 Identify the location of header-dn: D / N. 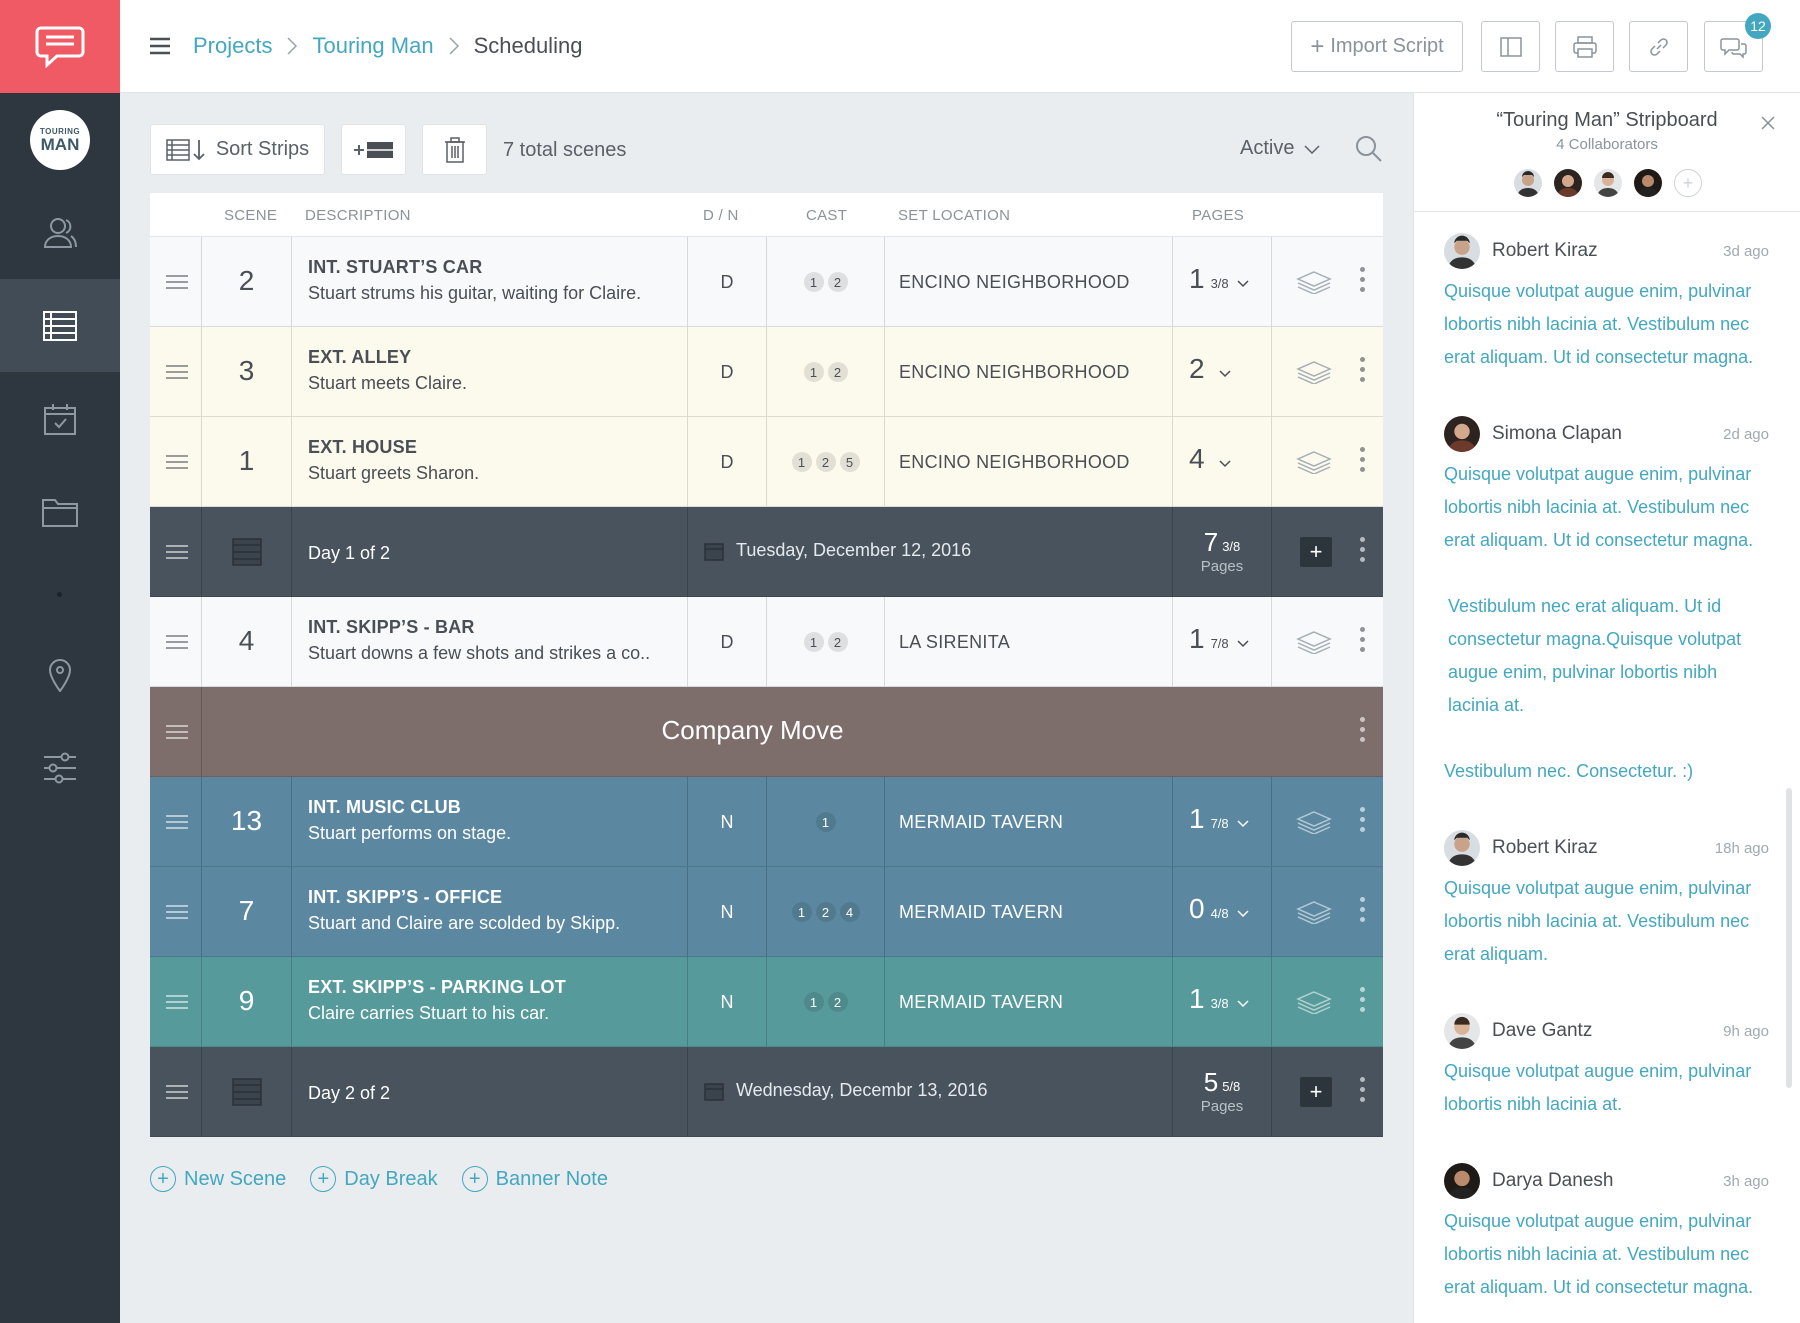
(721, 215).